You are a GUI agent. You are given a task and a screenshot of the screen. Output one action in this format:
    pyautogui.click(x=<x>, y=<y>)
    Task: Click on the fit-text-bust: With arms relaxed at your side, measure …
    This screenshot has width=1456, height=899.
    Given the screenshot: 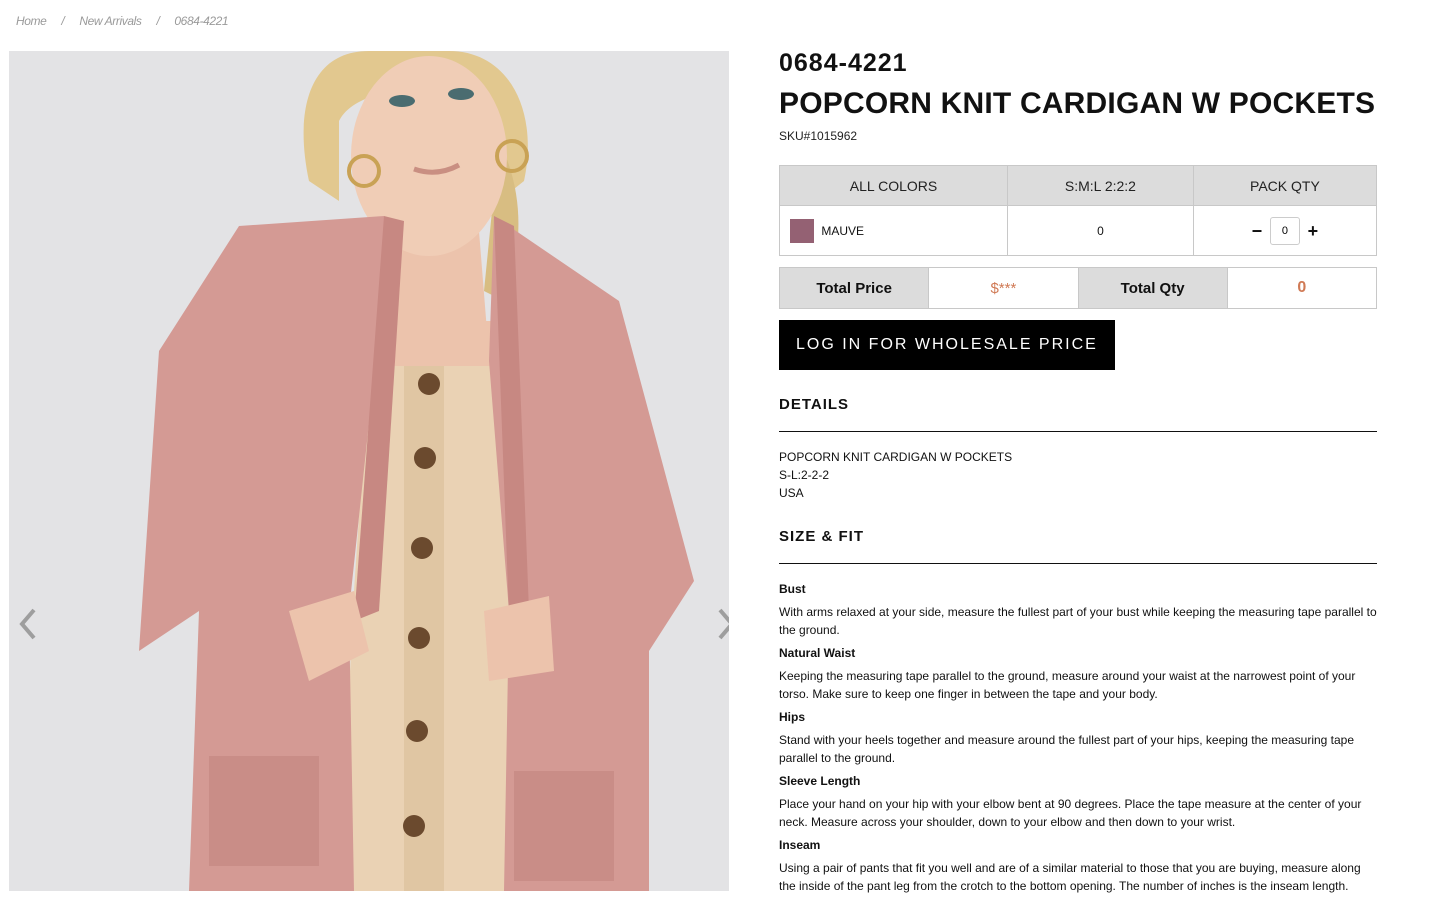 What is the action you would take?
    pyautogui.click(x=1078, y=621)
    